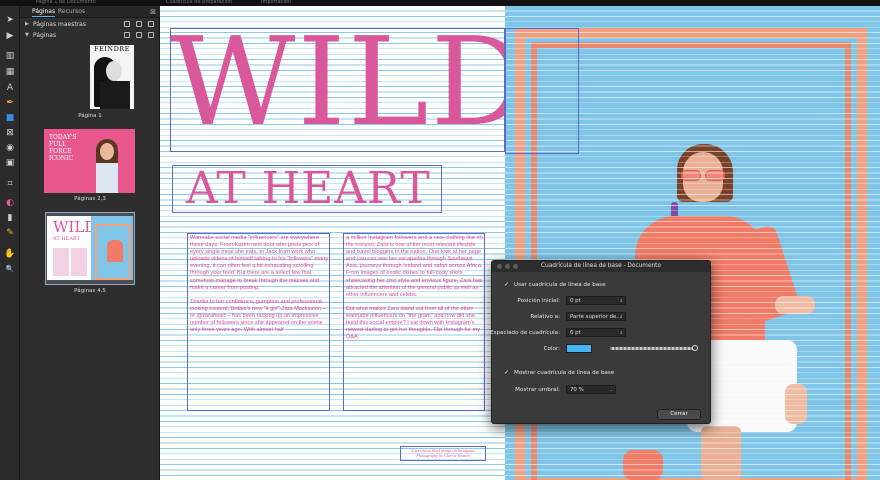 This screenshot has width=880, height=480. Describe the element at coordinates (66, 239) in the screenshot. I see `thumb-4-subtitle: AT HEART` at that location.